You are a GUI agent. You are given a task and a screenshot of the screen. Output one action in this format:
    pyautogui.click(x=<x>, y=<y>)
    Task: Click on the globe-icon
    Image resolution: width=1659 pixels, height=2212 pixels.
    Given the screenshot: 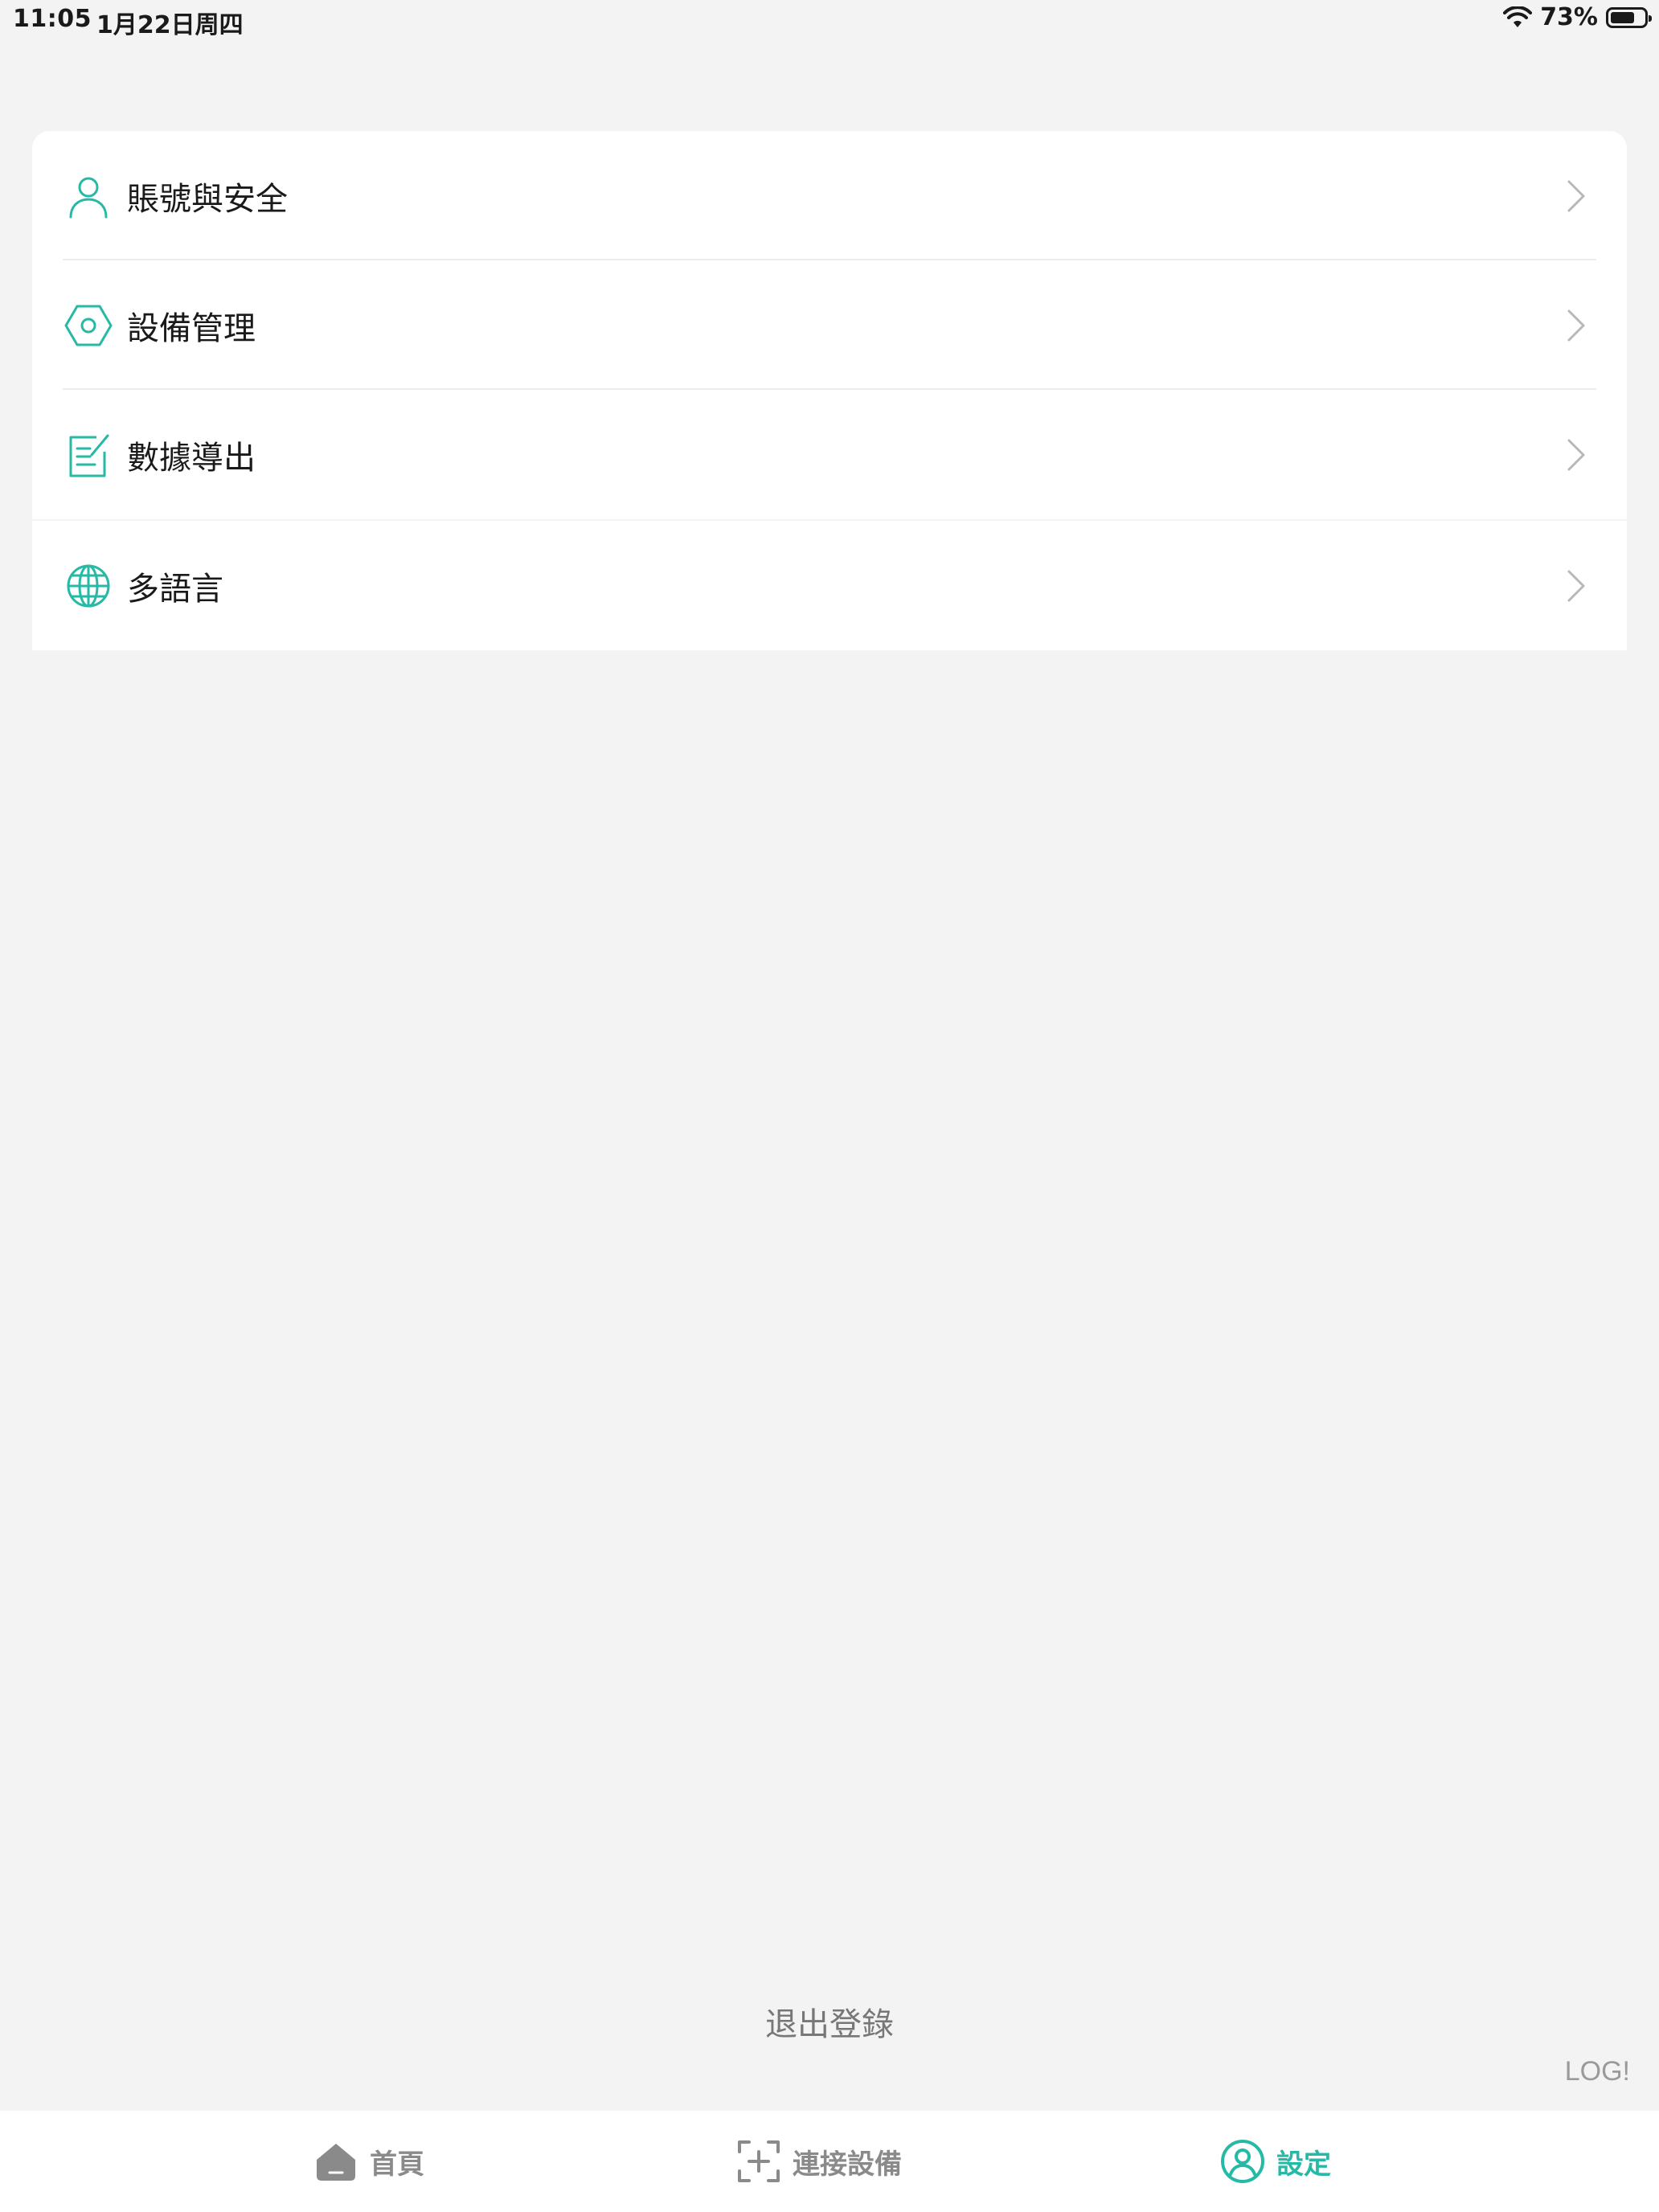 What is the action you would take?
    pyautogui.click(x=88, y=585)
    